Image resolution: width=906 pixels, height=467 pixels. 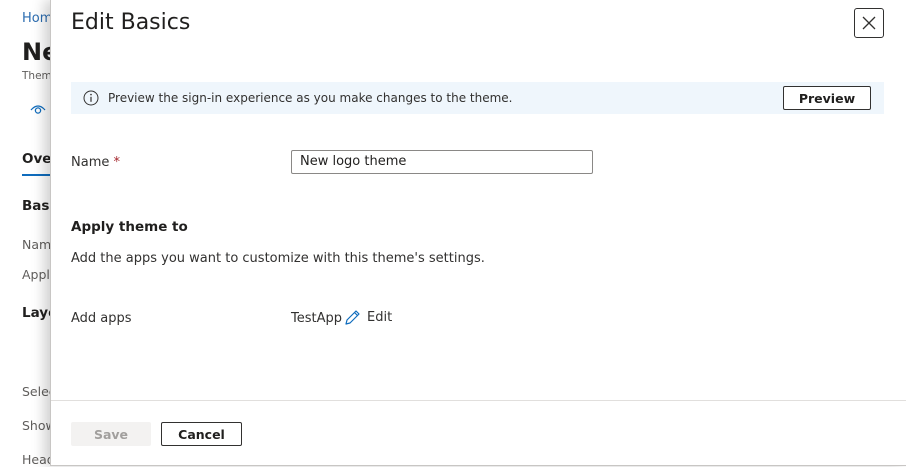 I want to click on edit-apps-button: Edit, so click(x=368, y=317).